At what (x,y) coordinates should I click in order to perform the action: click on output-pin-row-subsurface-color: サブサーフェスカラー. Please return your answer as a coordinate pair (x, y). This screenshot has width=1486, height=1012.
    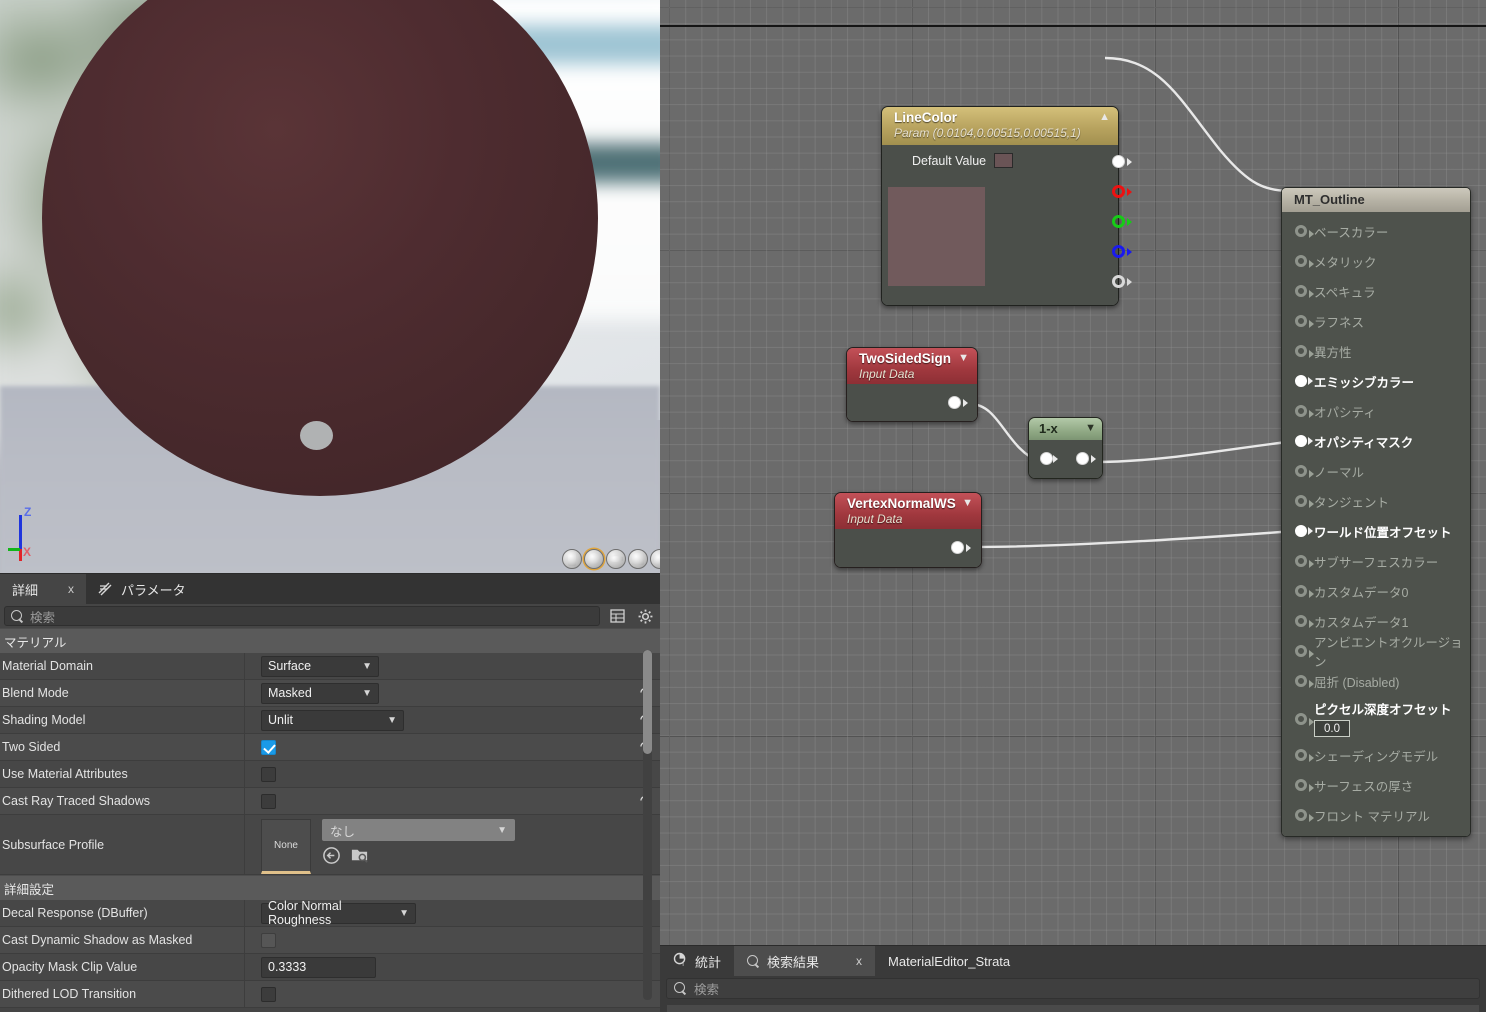
    Looking at the image, I should click on (1376, 561).